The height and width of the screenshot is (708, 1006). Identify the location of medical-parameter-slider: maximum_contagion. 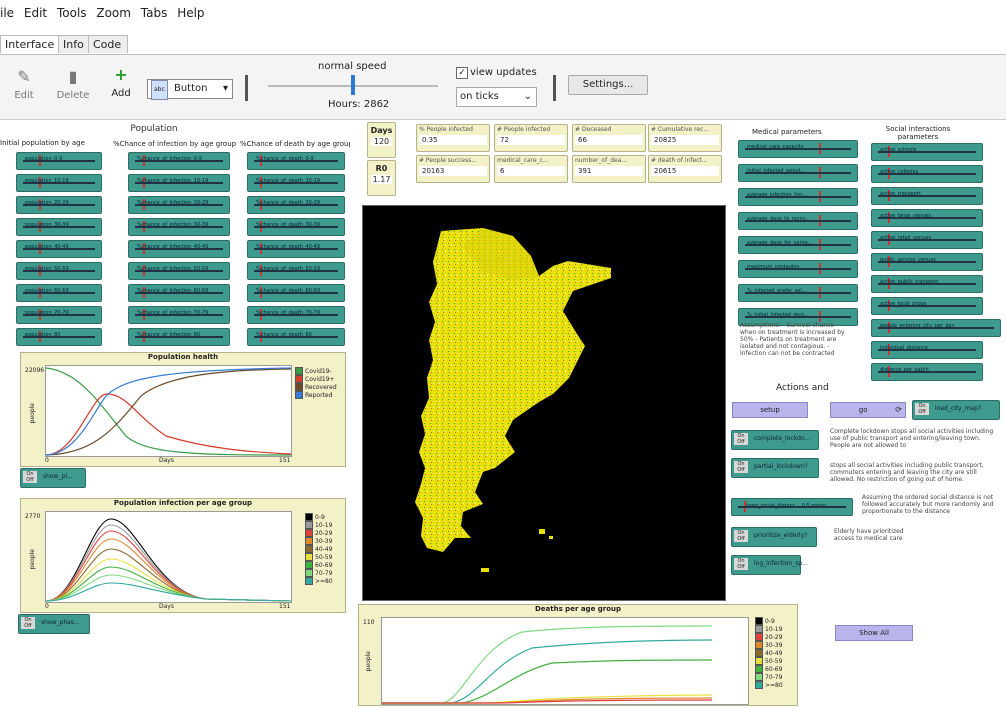
(798, 269).